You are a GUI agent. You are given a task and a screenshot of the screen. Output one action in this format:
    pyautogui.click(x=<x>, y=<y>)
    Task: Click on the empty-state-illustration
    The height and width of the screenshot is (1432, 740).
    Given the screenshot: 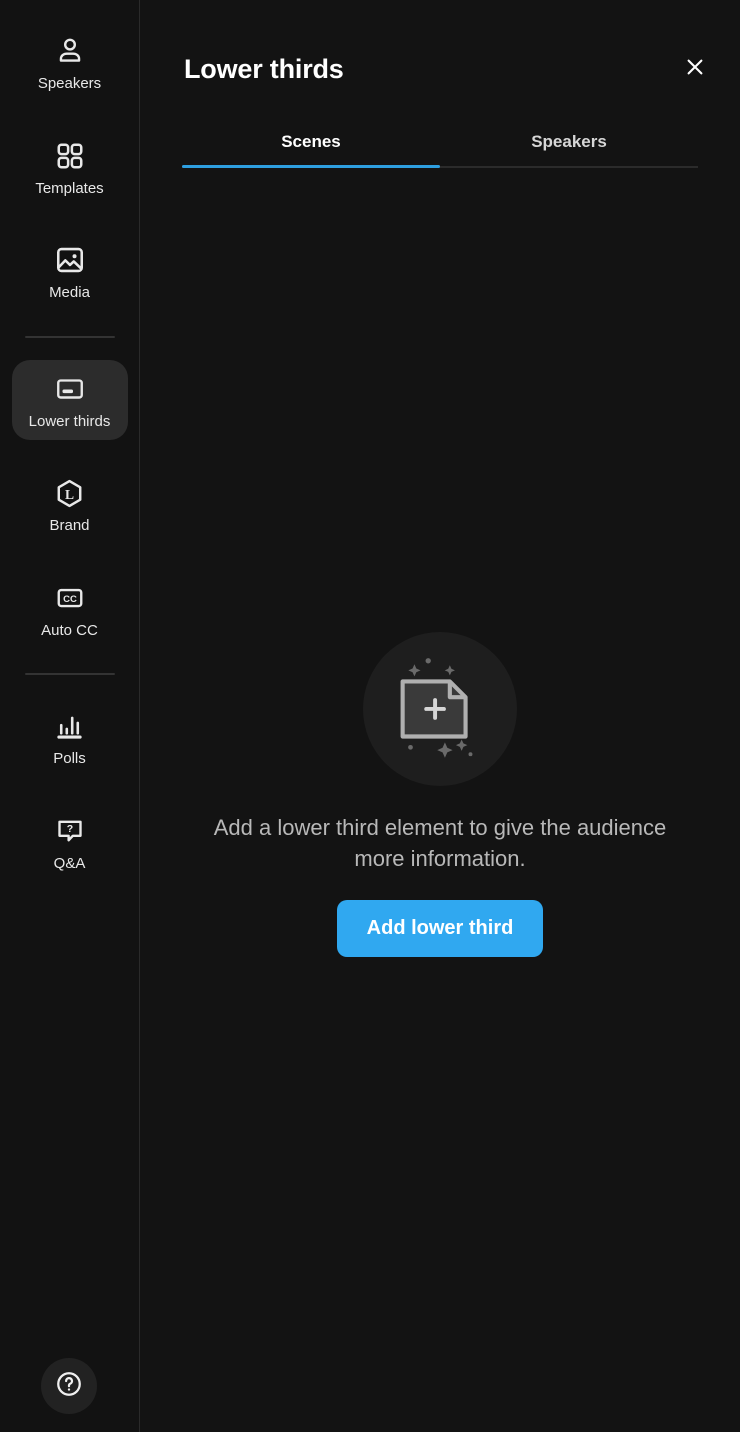 What is the action you would take?
    pyautogui.click(x=440, y=709)
    